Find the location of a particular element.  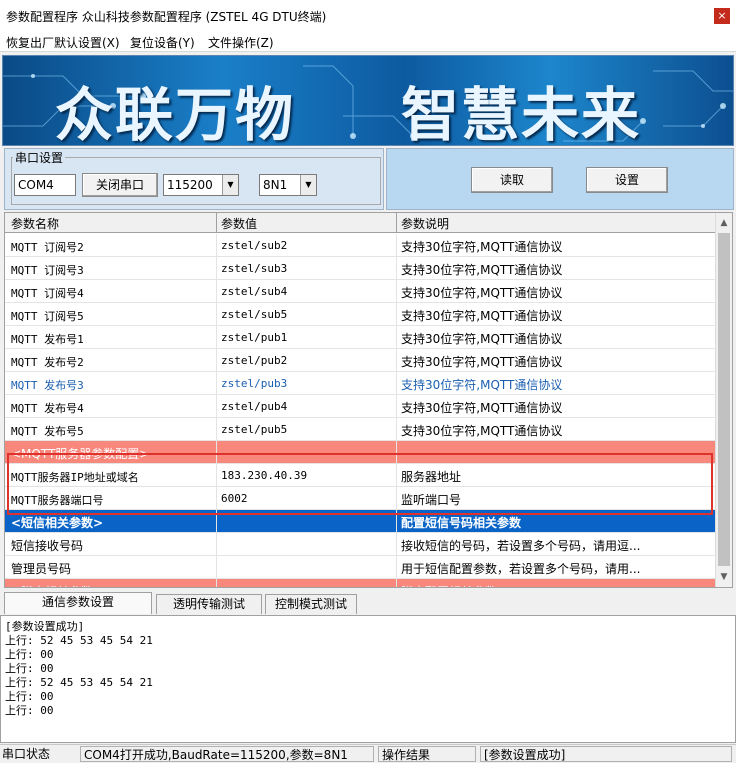

read-button: 读取 is located at coordinates (512, 180).